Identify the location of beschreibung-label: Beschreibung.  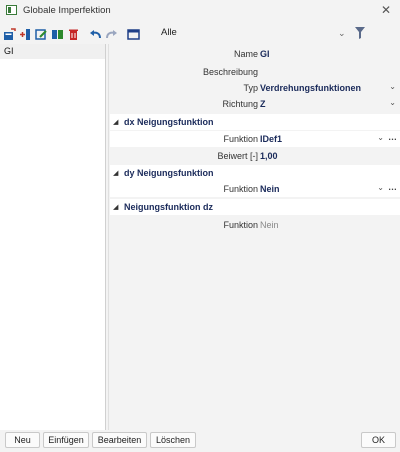
(230, 72).